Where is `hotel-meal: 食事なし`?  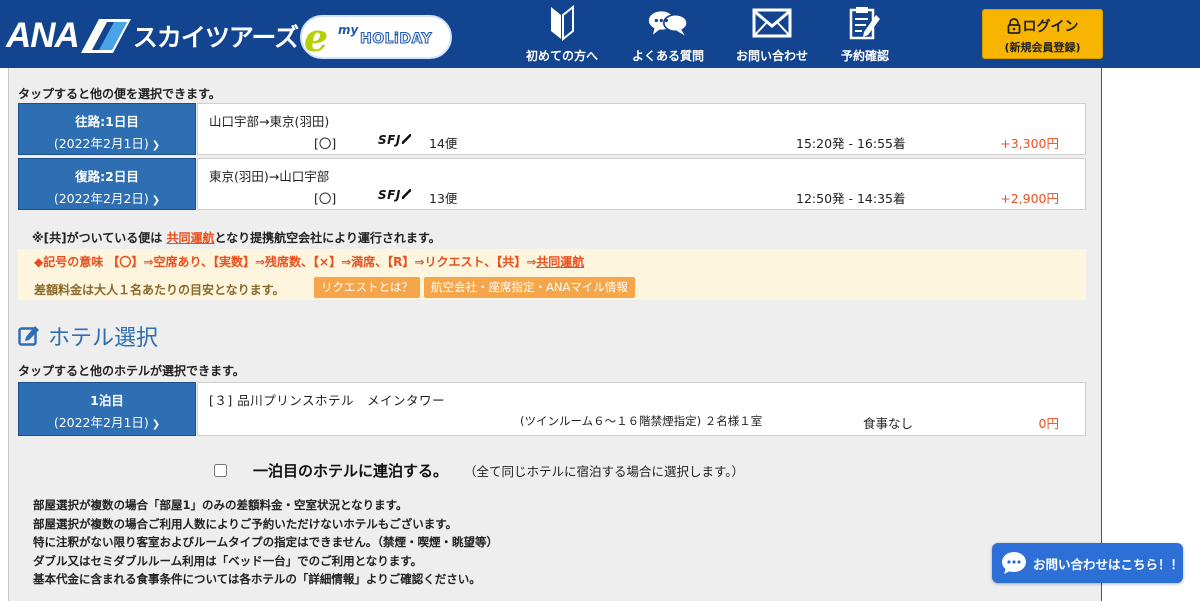 hotel-meal: 食事なし is located at coordinates (888, 423).